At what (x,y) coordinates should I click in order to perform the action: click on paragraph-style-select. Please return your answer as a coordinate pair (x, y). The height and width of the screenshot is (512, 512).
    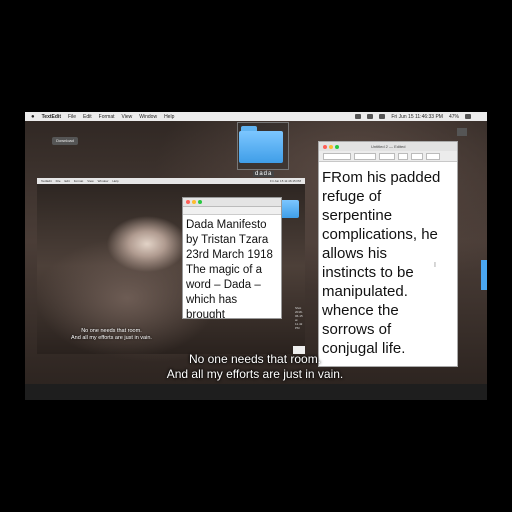
    Looking at the image, I should click on (337, 156).